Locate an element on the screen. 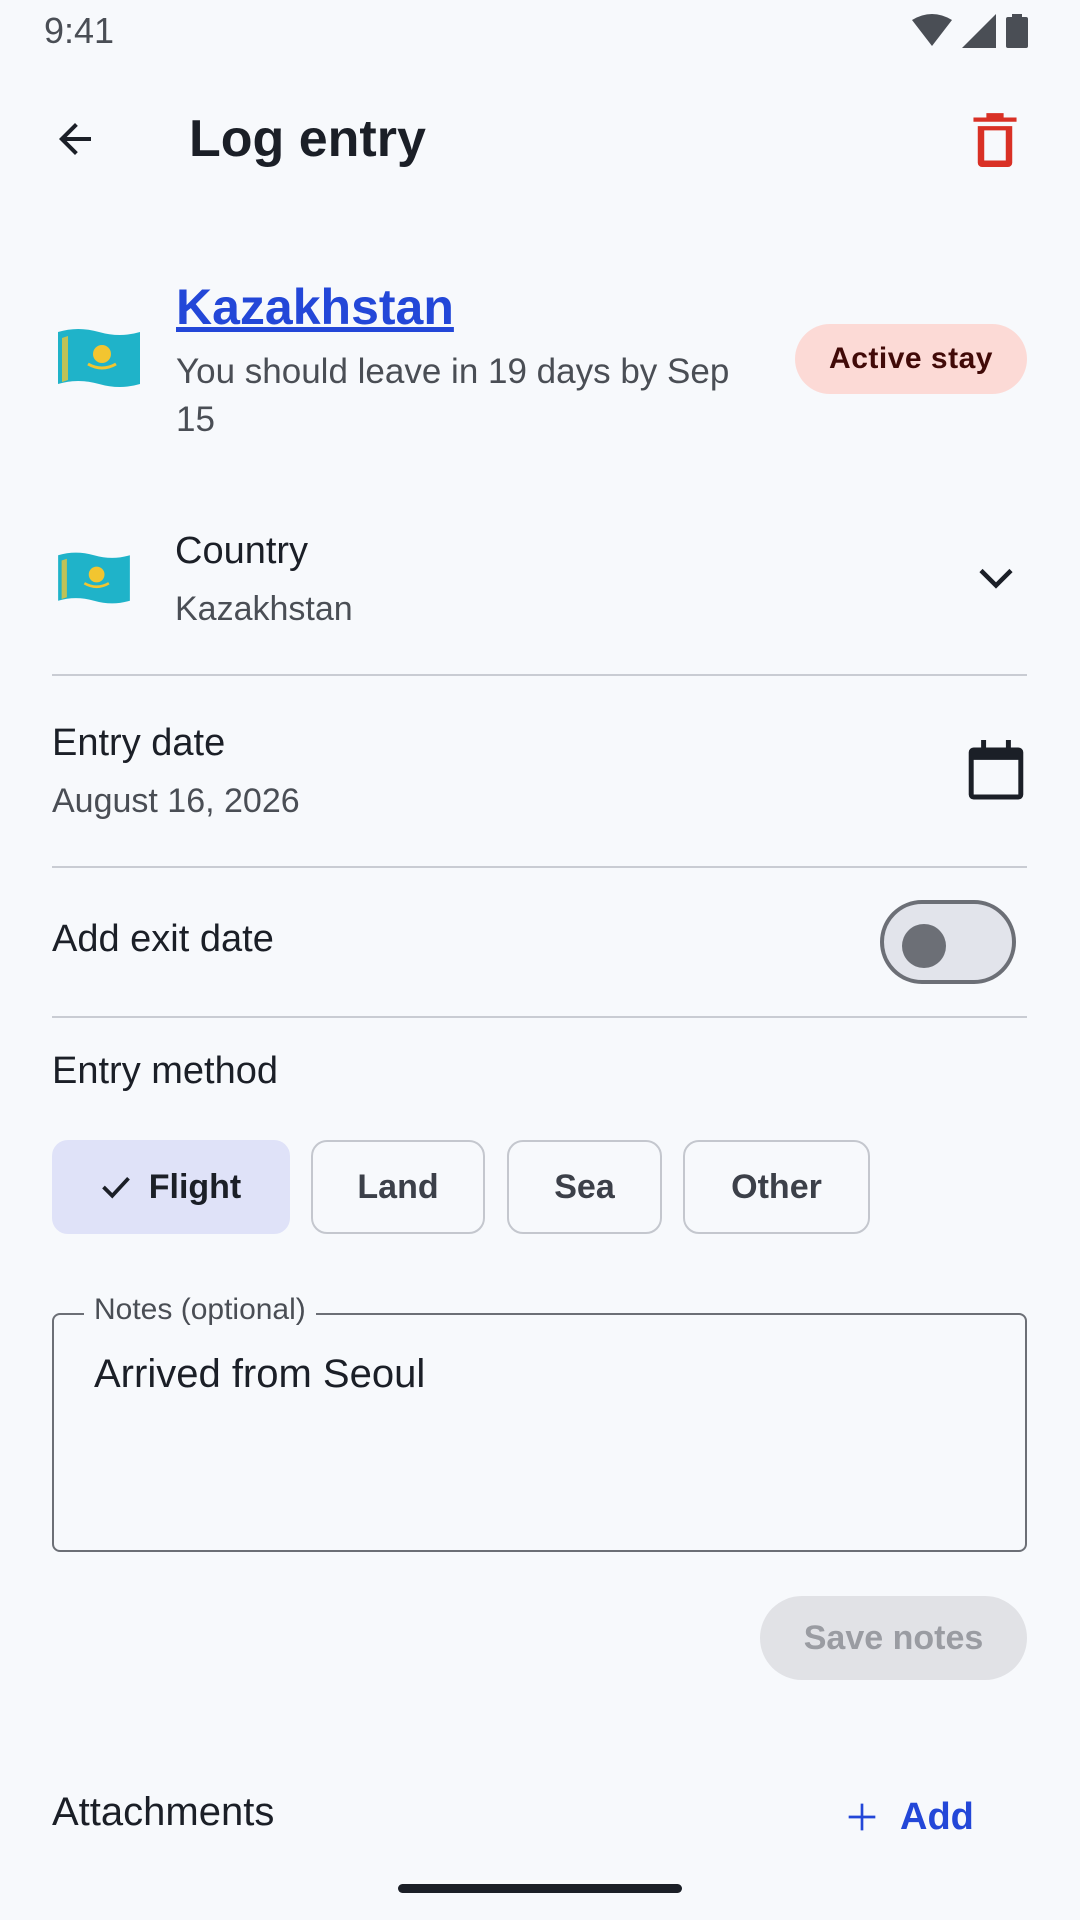 This screenshot has width=1080, height=1920. chip-label: Flight is located at coordinates (195, 1186).